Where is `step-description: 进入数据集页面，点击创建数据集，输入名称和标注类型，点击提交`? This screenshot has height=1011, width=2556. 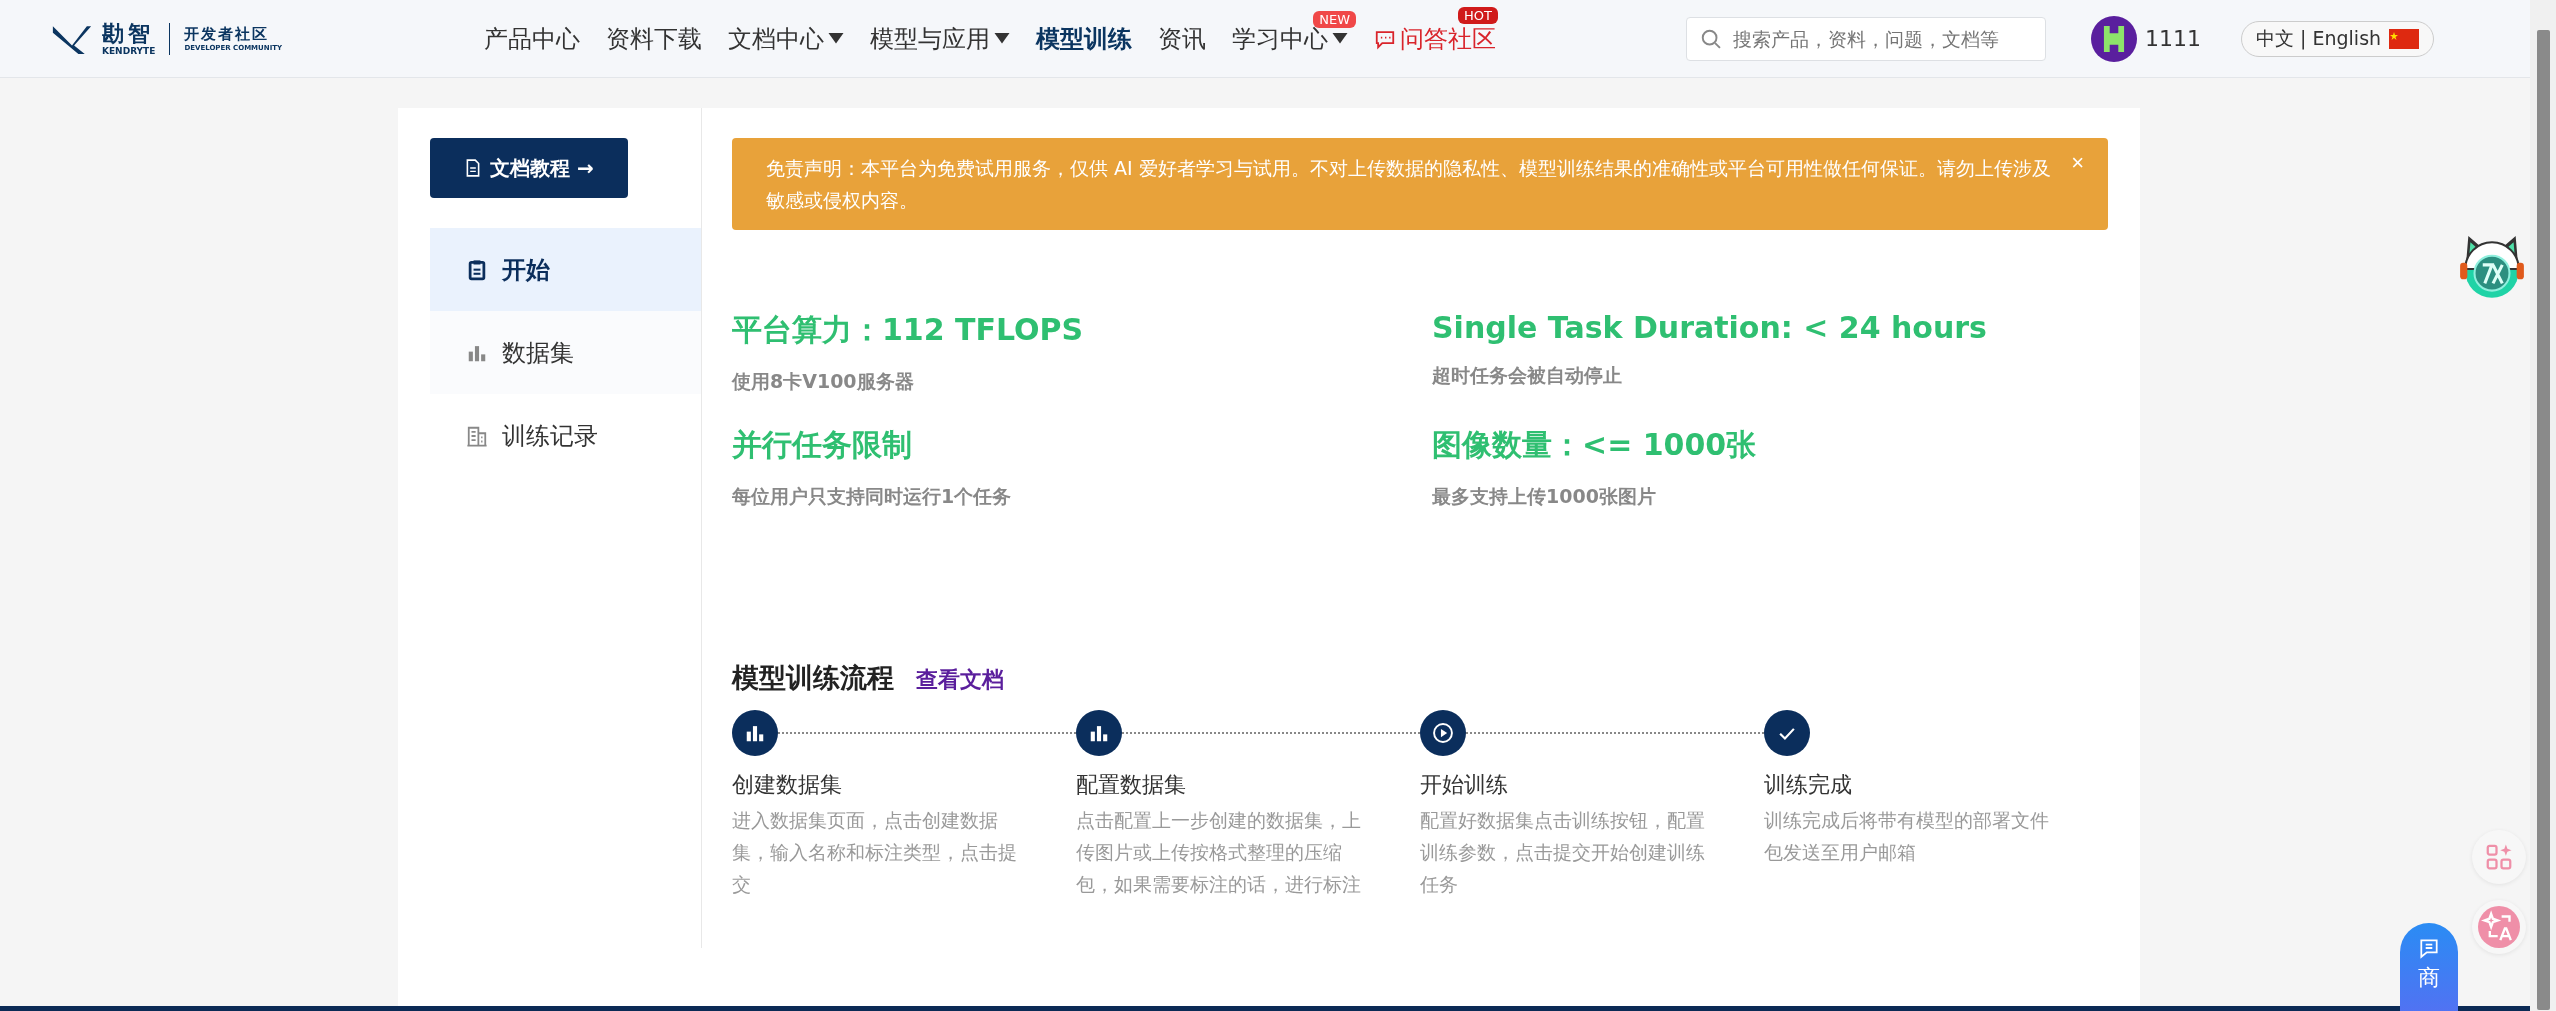 step-description: 进入数据集页面，点击创建数据集，输入名称和标注类型，点击提交 is located at coordinates (875, 852).